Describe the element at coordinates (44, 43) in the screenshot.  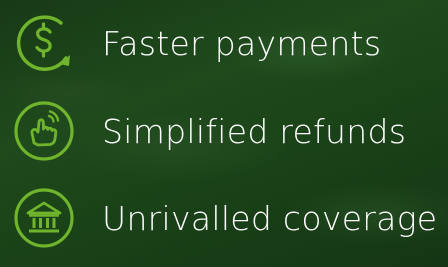
I see `dollar-cycle-icon` at that location.